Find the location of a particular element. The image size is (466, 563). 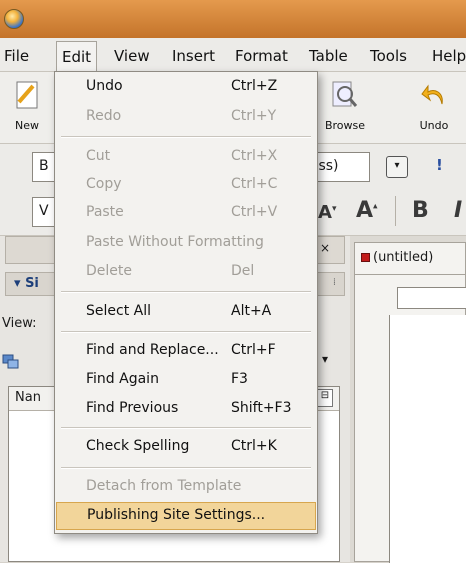

menu-item-detach-template: Detach from Template is located at coordinates (186, 488).